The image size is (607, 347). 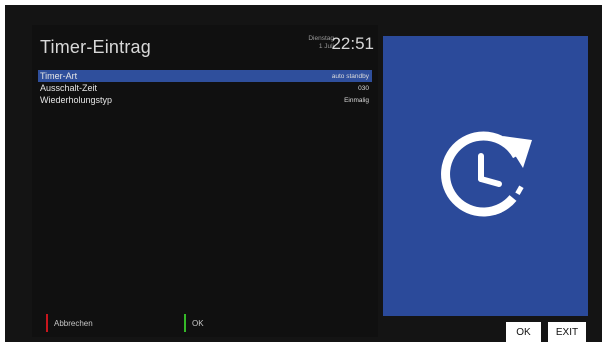 What do you see at coordinates (59, 76) in the screenshot?
I see `setting-label: Timer-Art` at bounding box center [59, 76].